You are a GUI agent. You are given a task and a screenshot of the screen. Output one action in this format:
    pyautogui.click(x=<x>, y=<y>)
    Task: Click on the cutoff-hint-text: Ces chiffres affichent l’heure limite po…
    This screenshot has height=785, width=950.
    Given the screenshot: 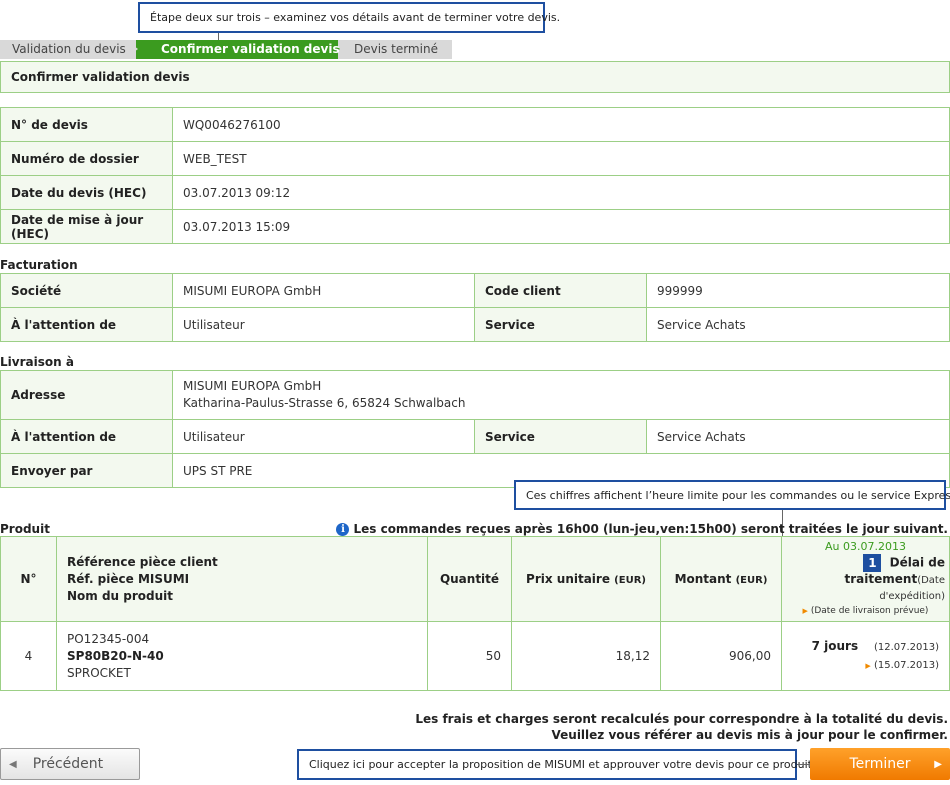 What is the action you would take?
    pyautogui.click(x=738, y=495)
    